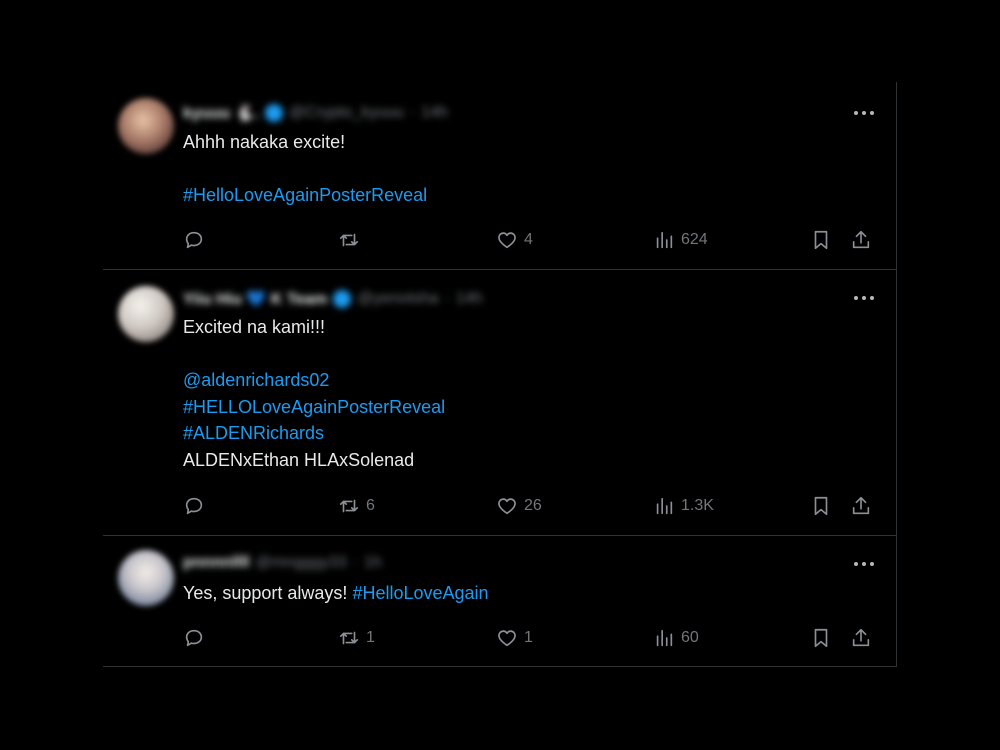  I want to click on tweet-line: ALDENxEthan HLAxSolenad, so click(299, 459).